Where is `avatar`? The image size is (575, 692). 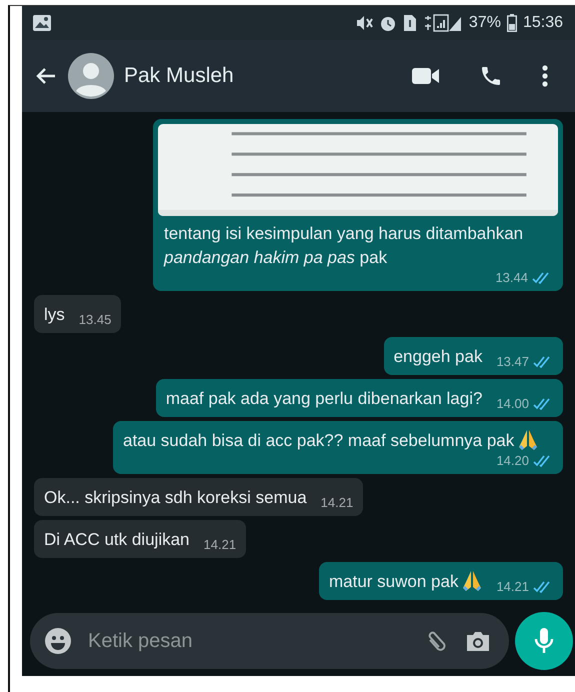
avatar is located at coordinates (91, 76).